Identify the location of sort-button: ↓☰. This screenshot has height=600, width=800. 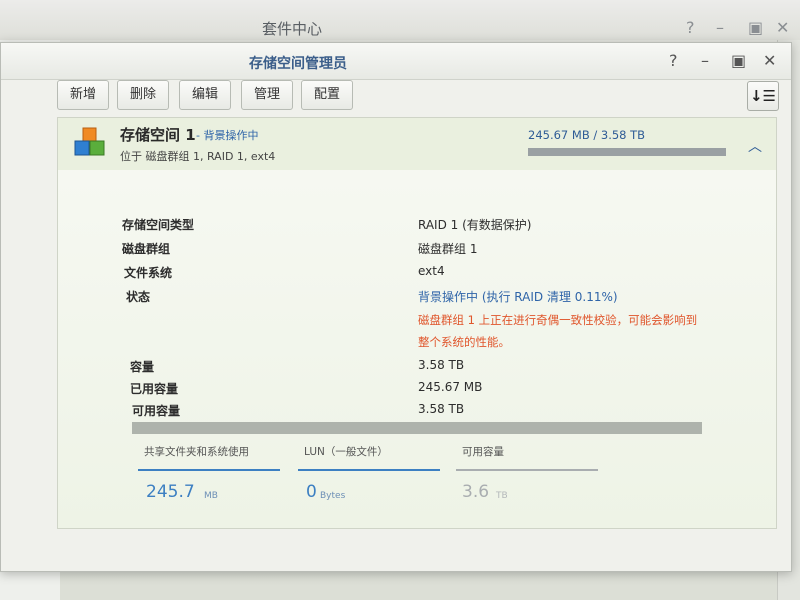
(763, 96).